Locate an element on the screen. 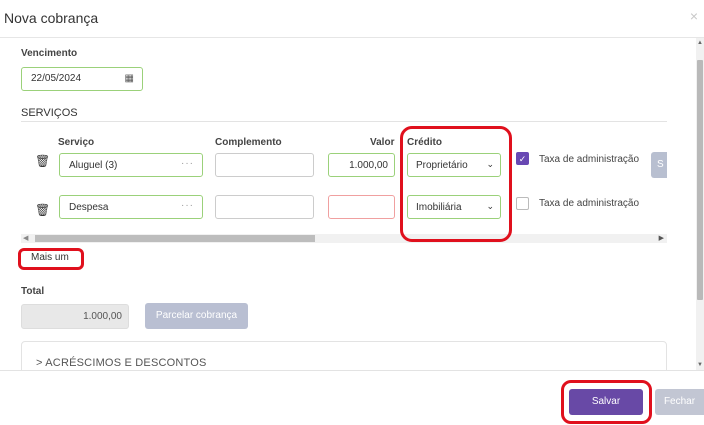 The image size is (704, 425). save-button: Salvar is located at coordinates (606, 402).